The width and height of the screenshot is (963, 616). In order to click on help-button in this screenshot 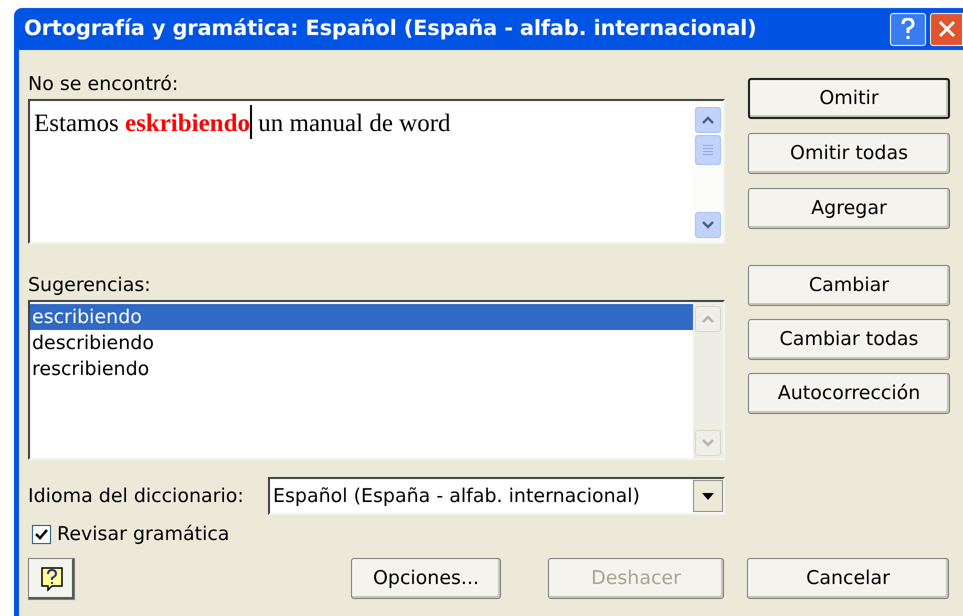, I will do `click(51, 579)`.